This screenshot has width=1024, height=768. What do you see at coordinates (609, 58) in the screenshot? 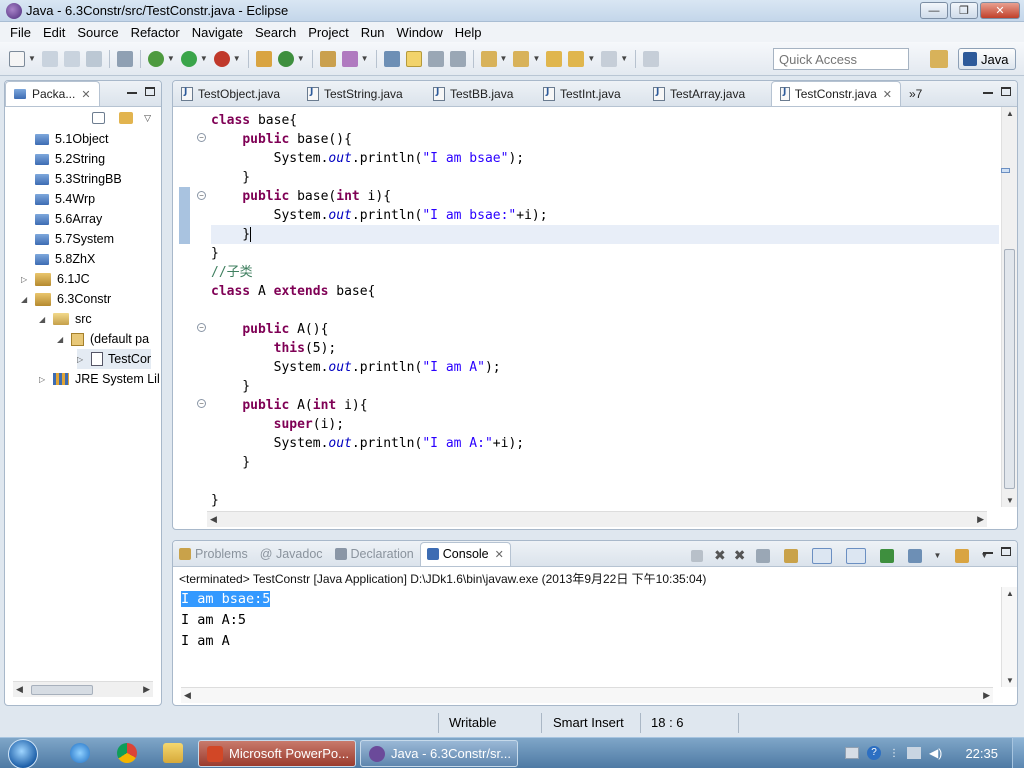
I see `forward-icon` at bounding box center [609, 58].